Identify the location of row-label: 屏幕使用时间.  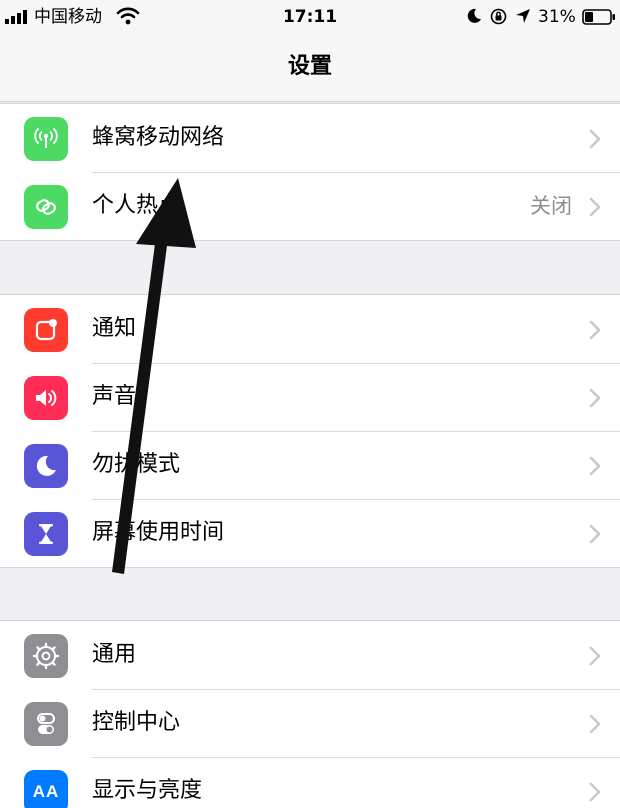
(158, 532).